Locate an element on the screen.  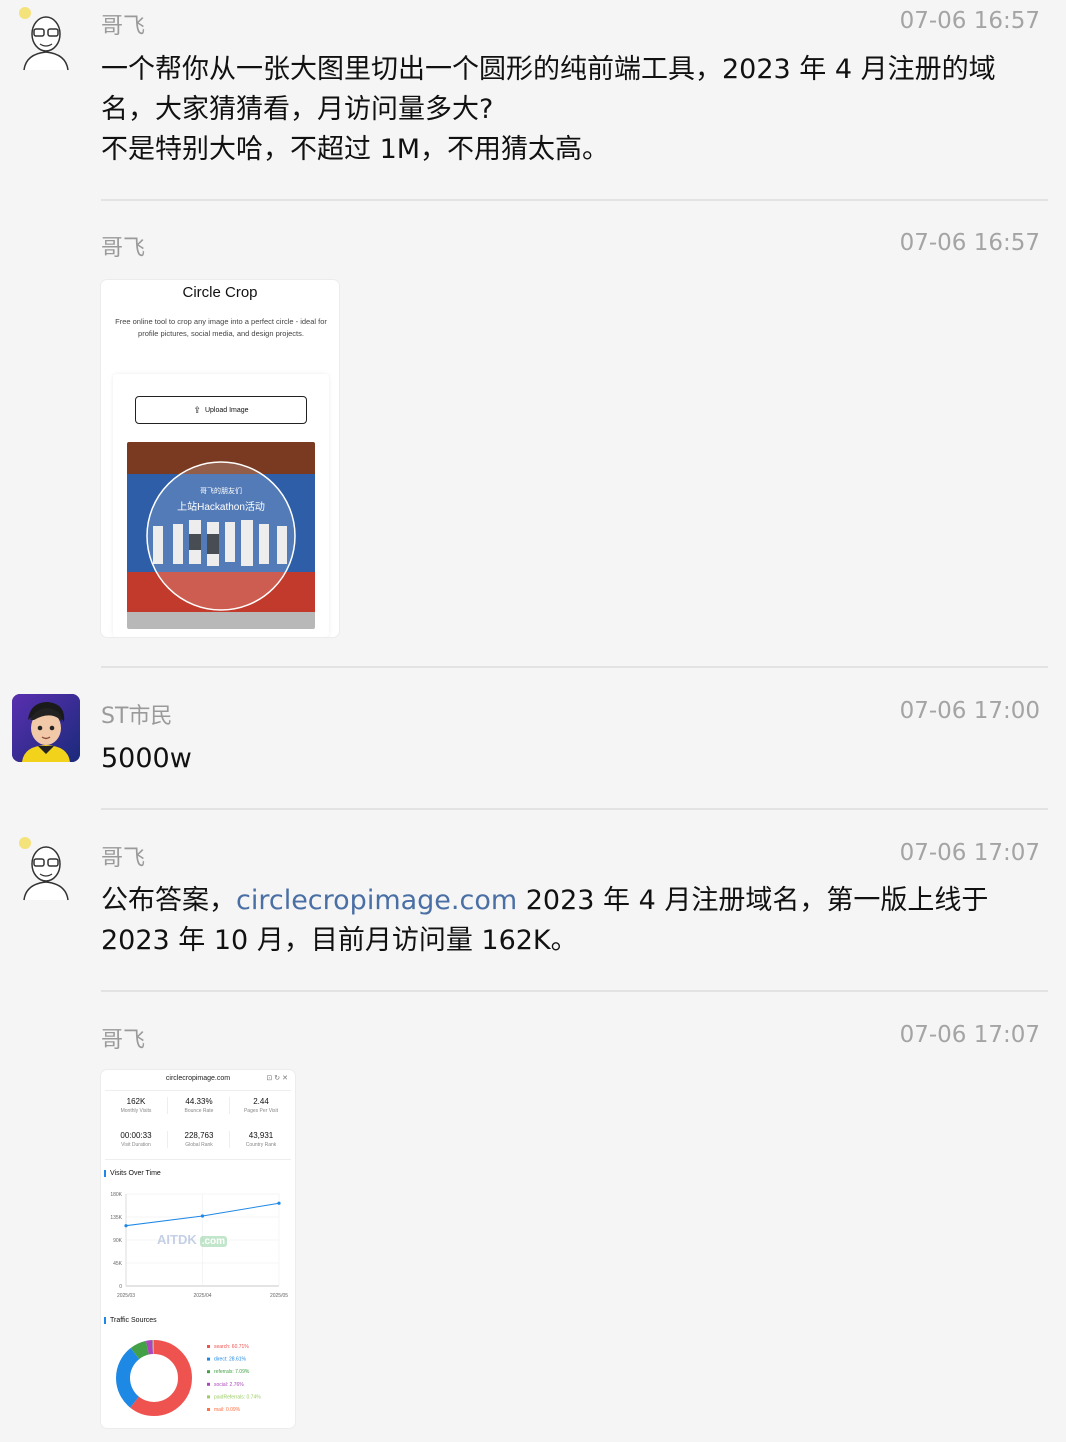
message-text: 5000w is located at coordinates (146, 758).